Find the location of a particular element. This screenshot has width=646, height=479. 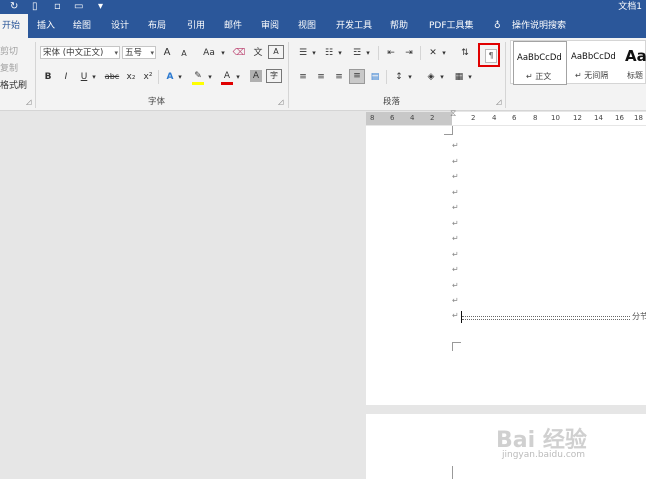

tab-insert: 插入 is located at coordinates (46, 26).